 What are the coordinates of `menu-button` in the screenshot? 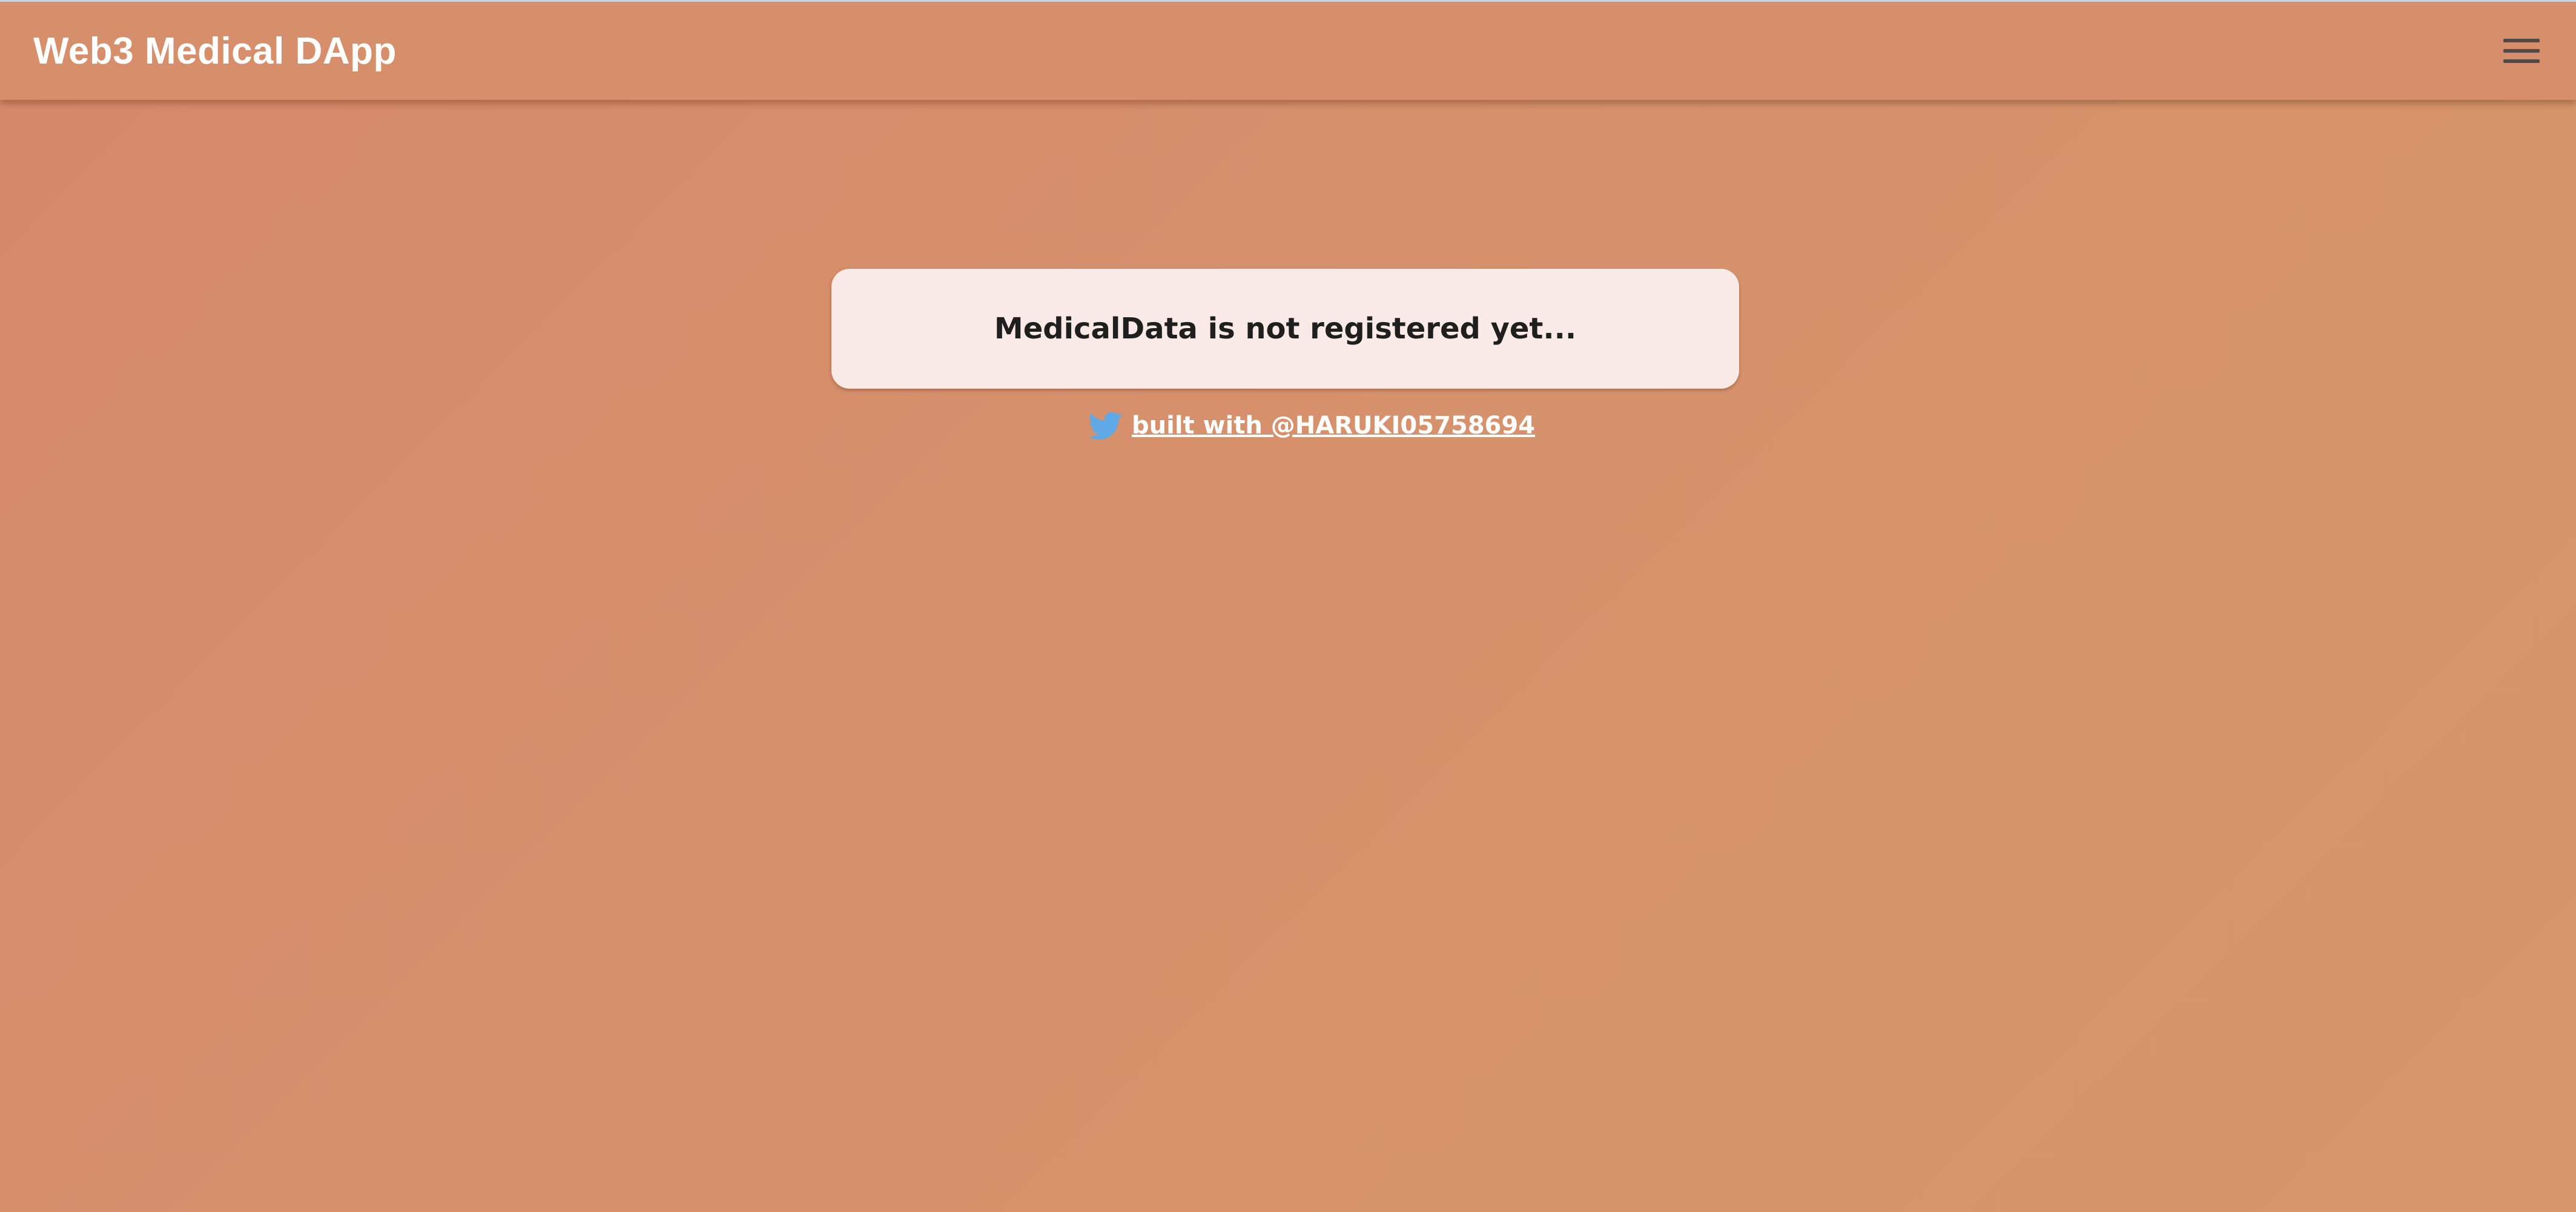 It's located at (2521, 51).